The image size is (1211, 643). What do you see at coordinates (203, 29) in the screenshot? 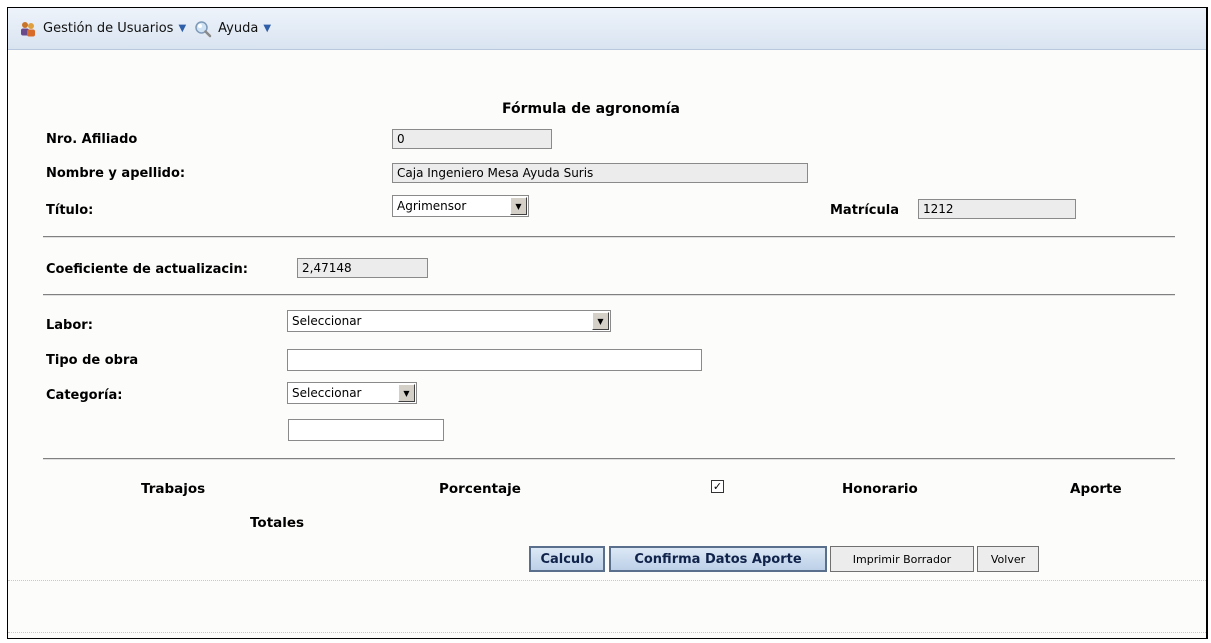
I see `magnifier-icon` at bounding box center [203, 29].